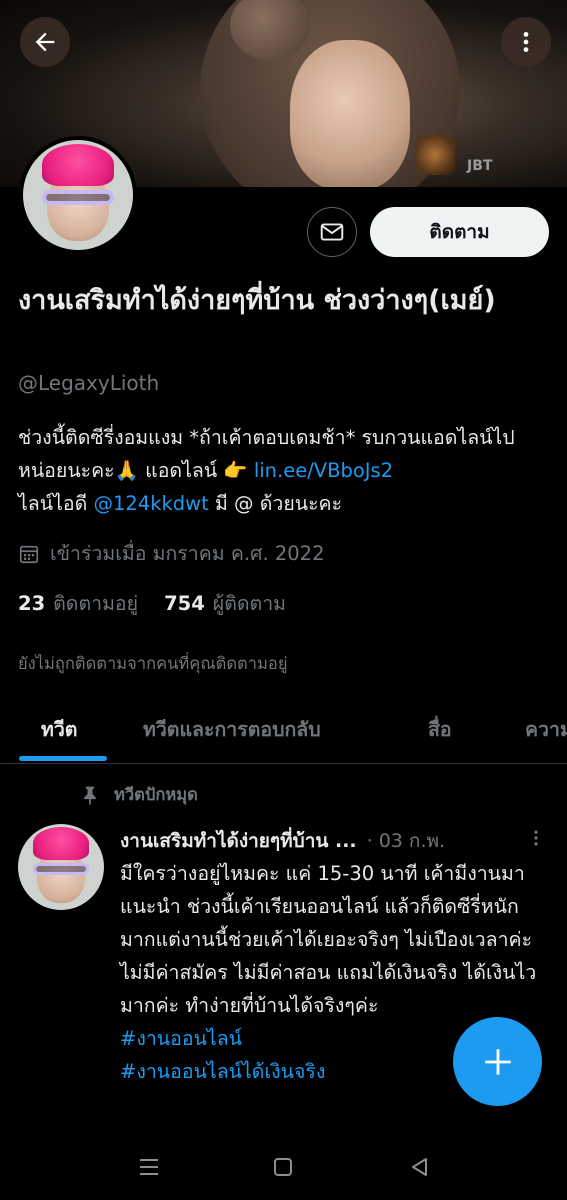 This screenshot has width=567, height=1200. What do you see at coordinates (435, 155) in the screenshot?
I see `banner-light` at bounding box center [435, 155].